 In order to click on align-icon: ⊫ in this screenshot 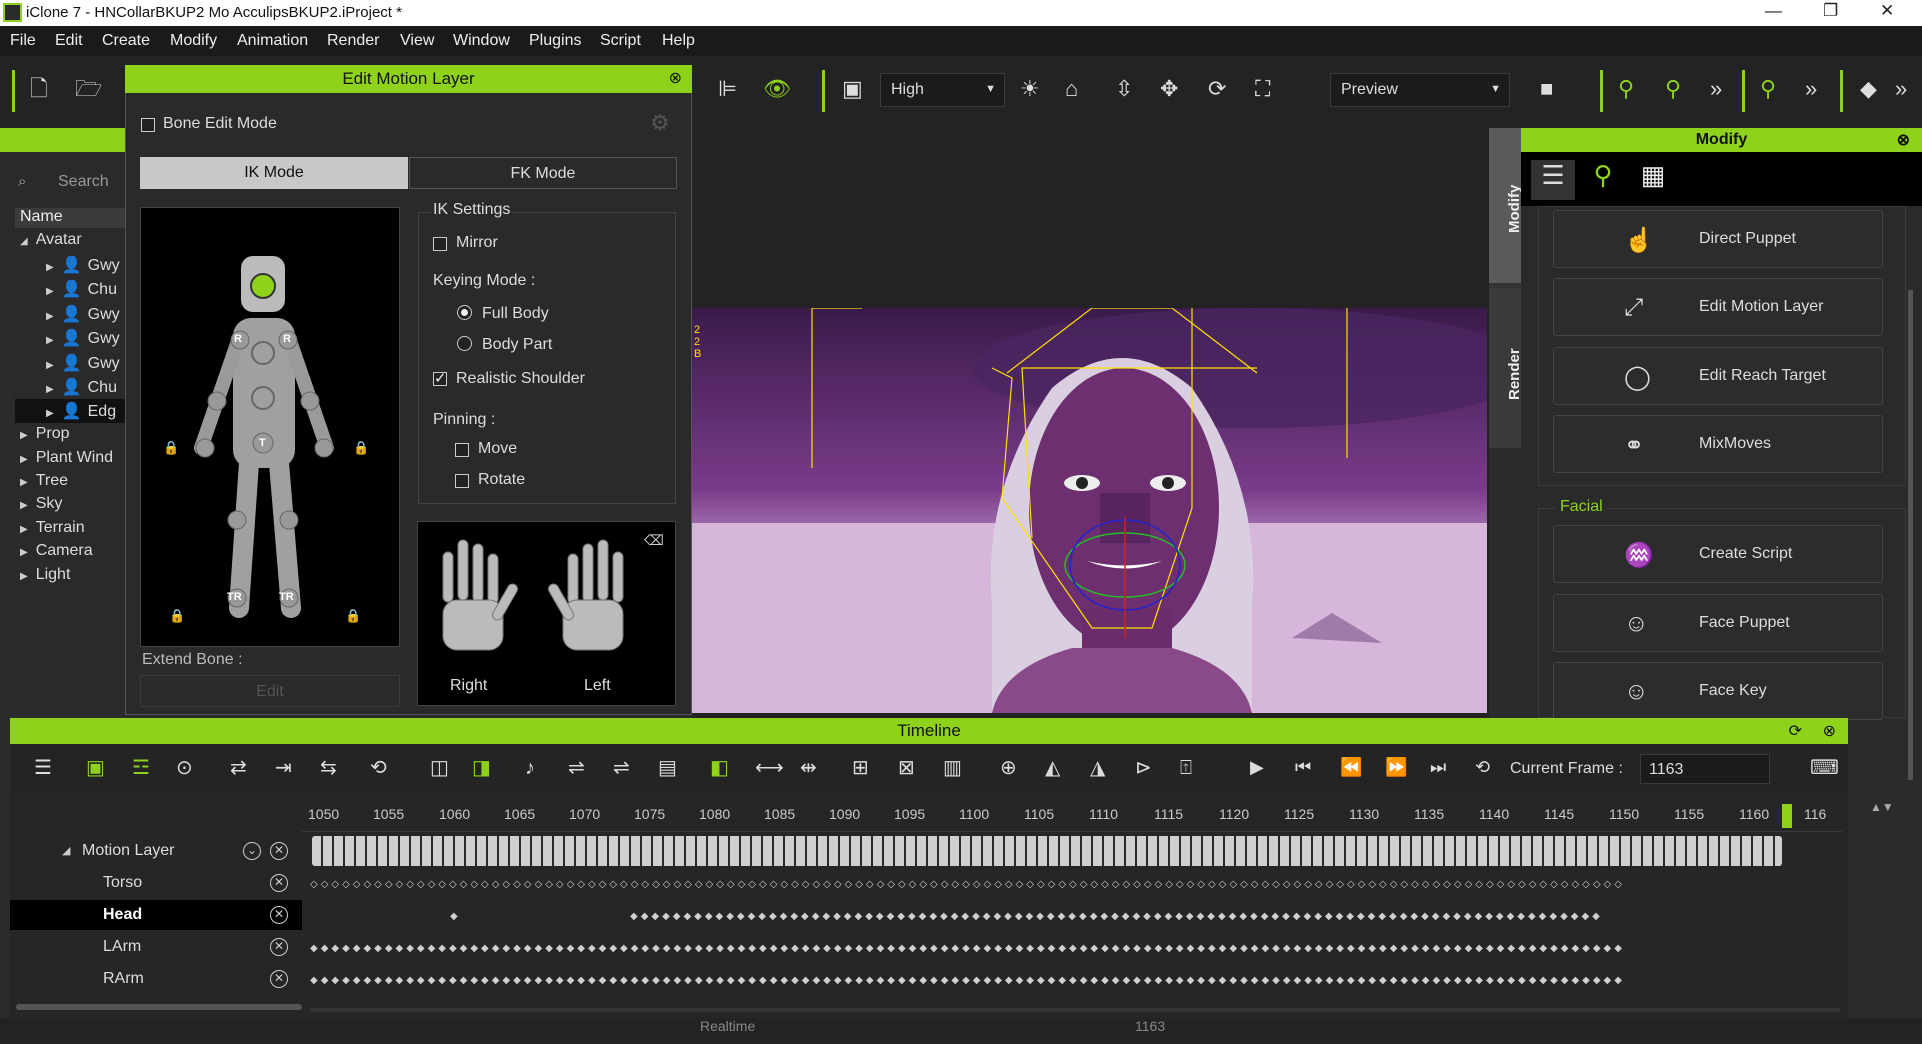, I will do `click(727, 89)`.